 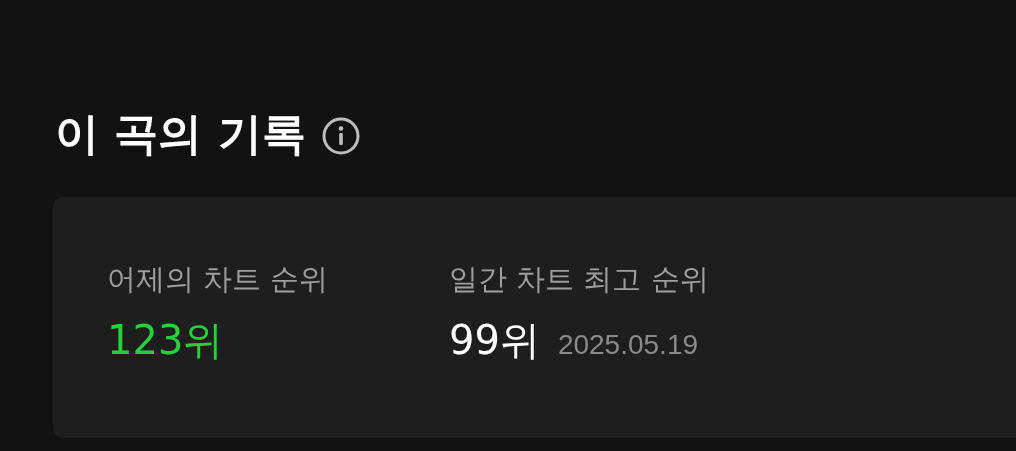 What do you see at coordinates (628, 345) in the screenshot?
I see `stat-date: 2025.05.19` at bounding box center [628, 345].